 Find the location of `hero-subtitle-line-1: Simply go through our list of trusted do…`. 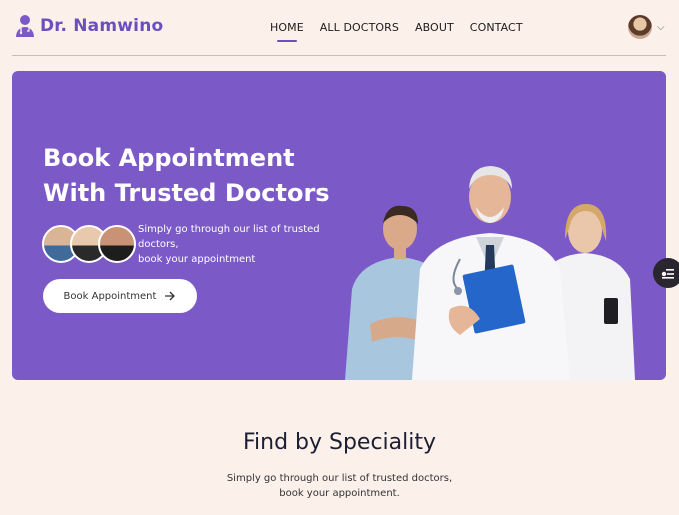

hero-subtitle-line-1: Simply go through our list of trusted do… is located at coordinates (229, 237).